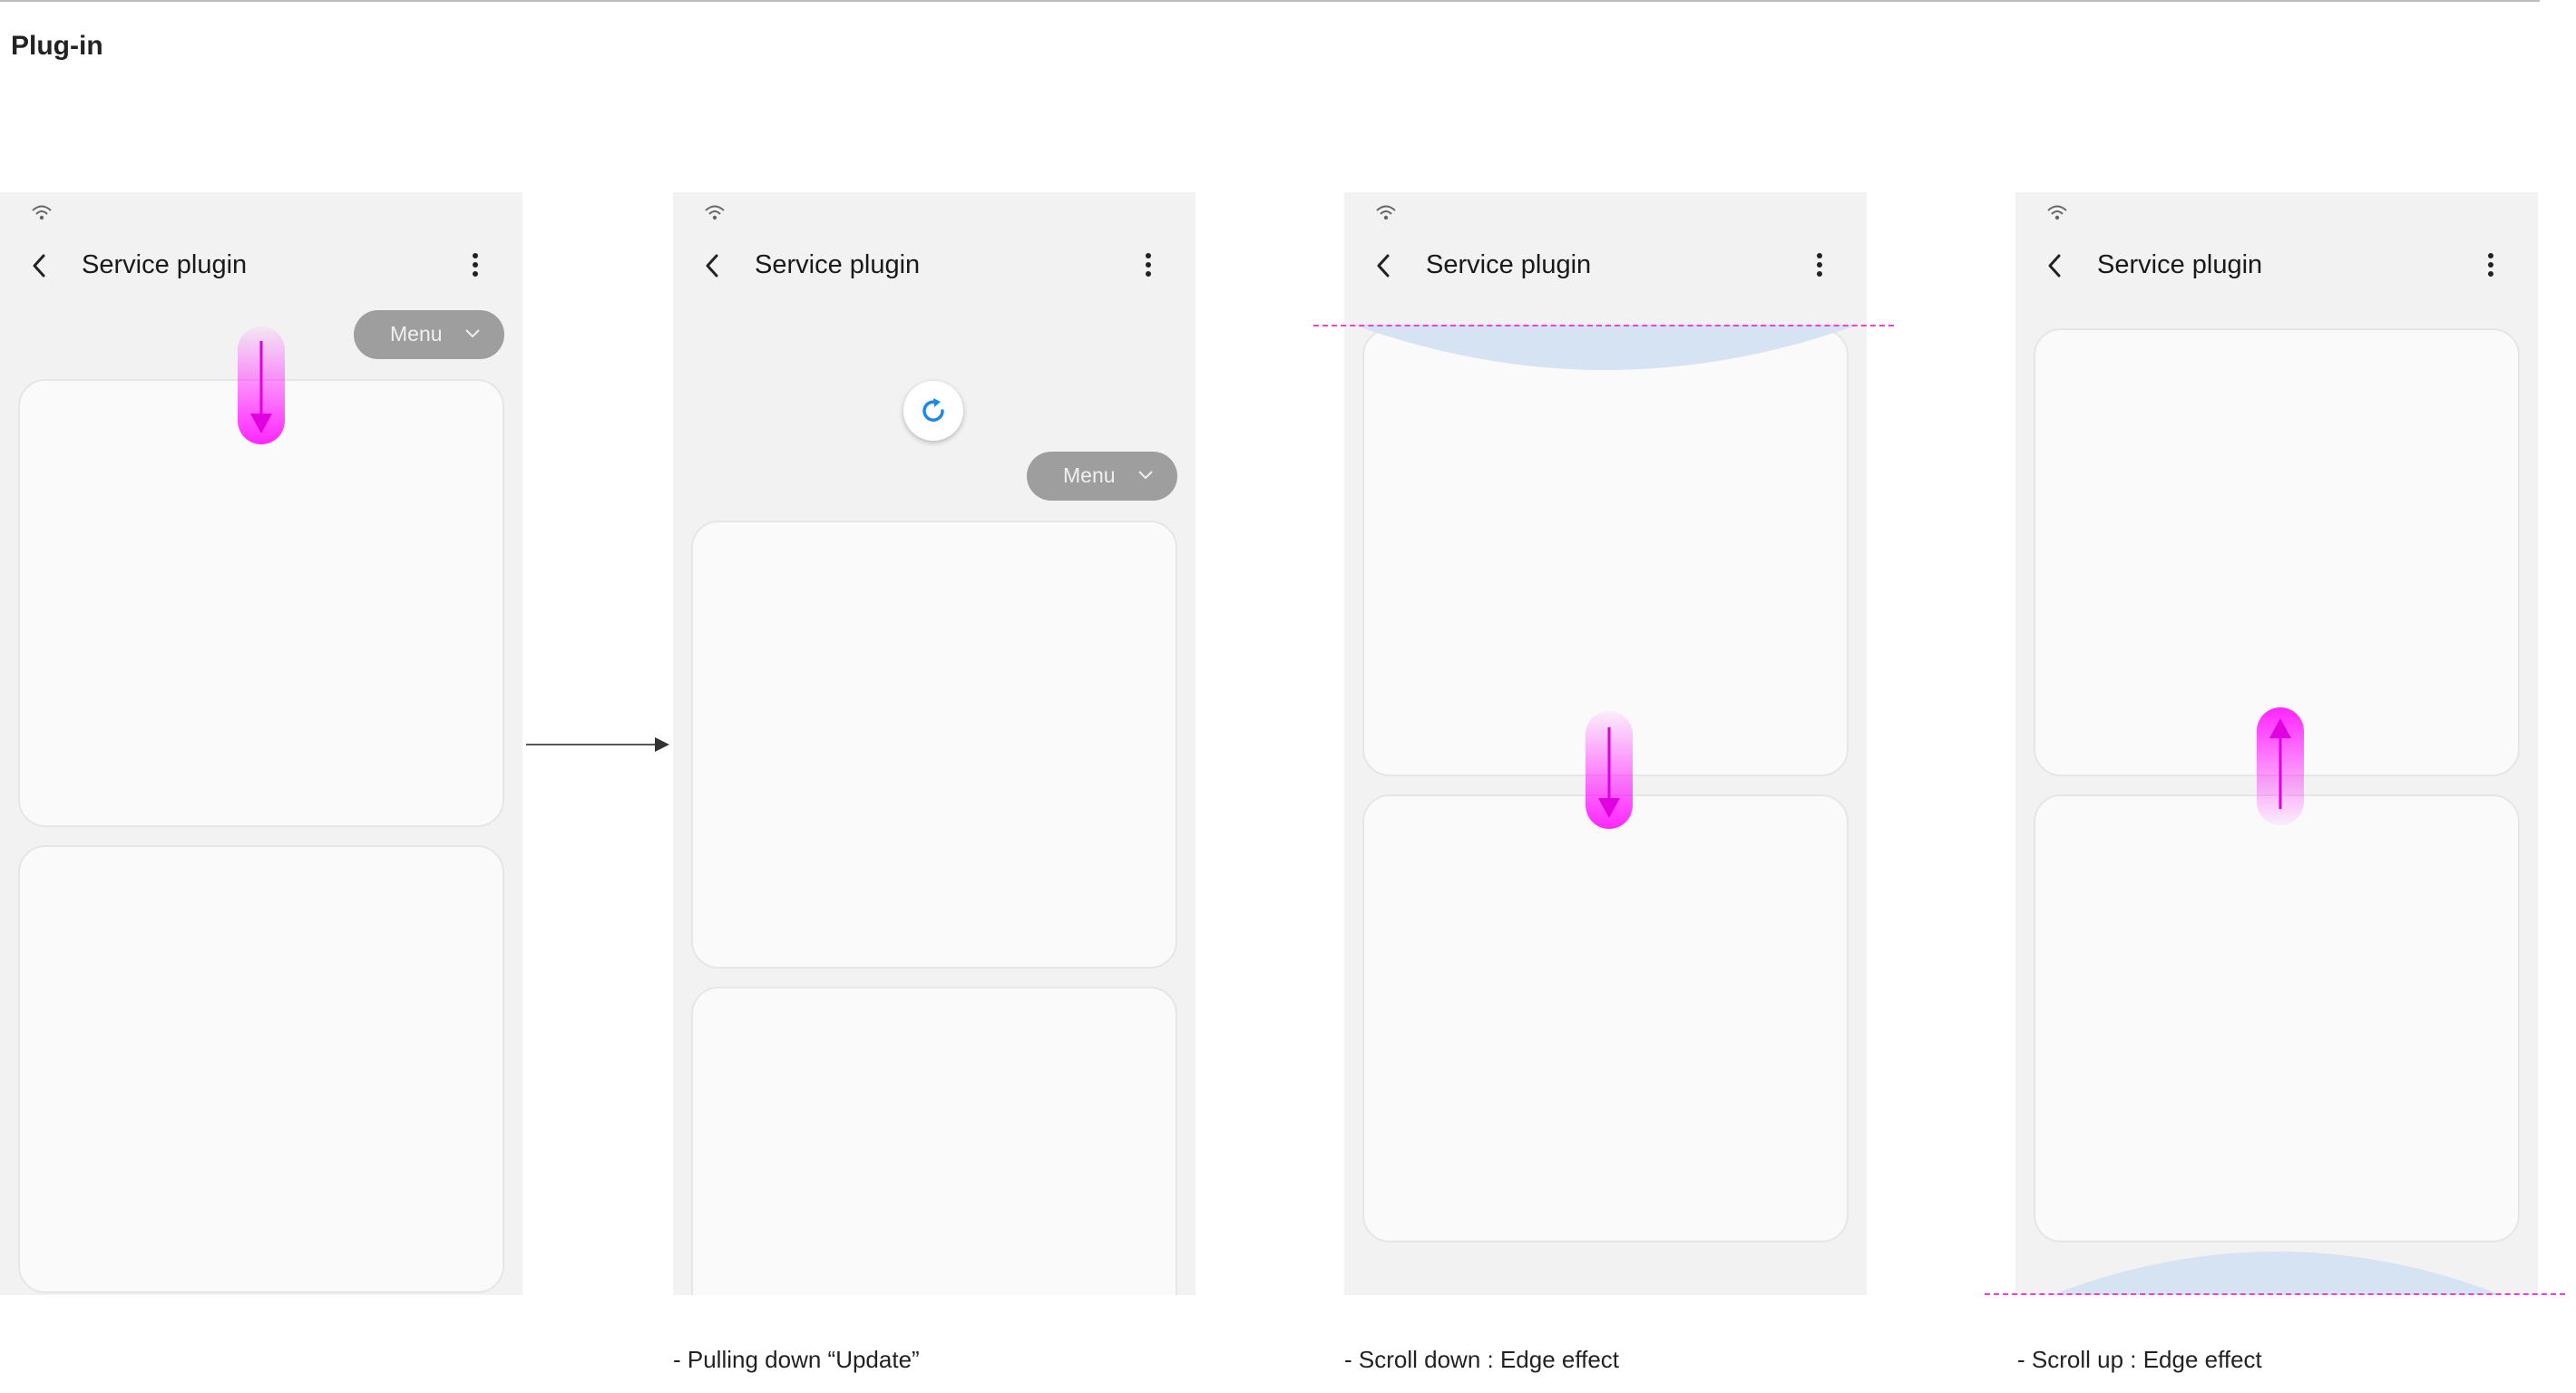  Describe the element at coordinates (2139, 1359) in the screenshot. I see `caption-scroll-up: - Scroll up : Edge effect` at that location.